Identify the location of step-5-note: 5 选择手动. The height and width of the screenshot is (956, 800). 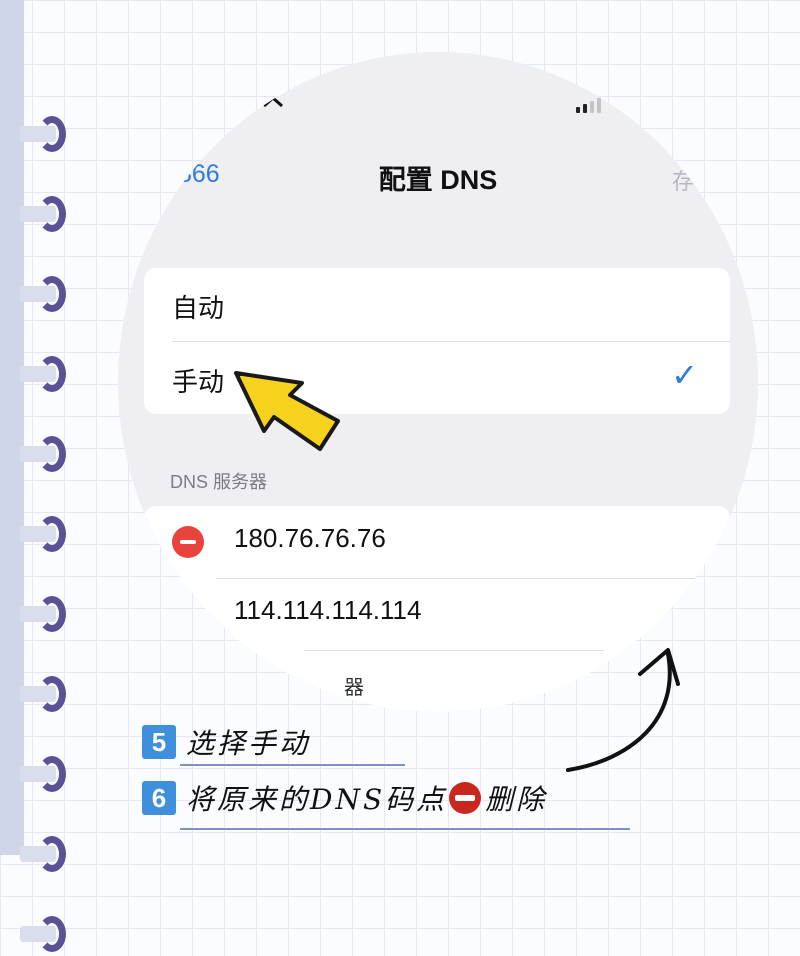
(226, 742).